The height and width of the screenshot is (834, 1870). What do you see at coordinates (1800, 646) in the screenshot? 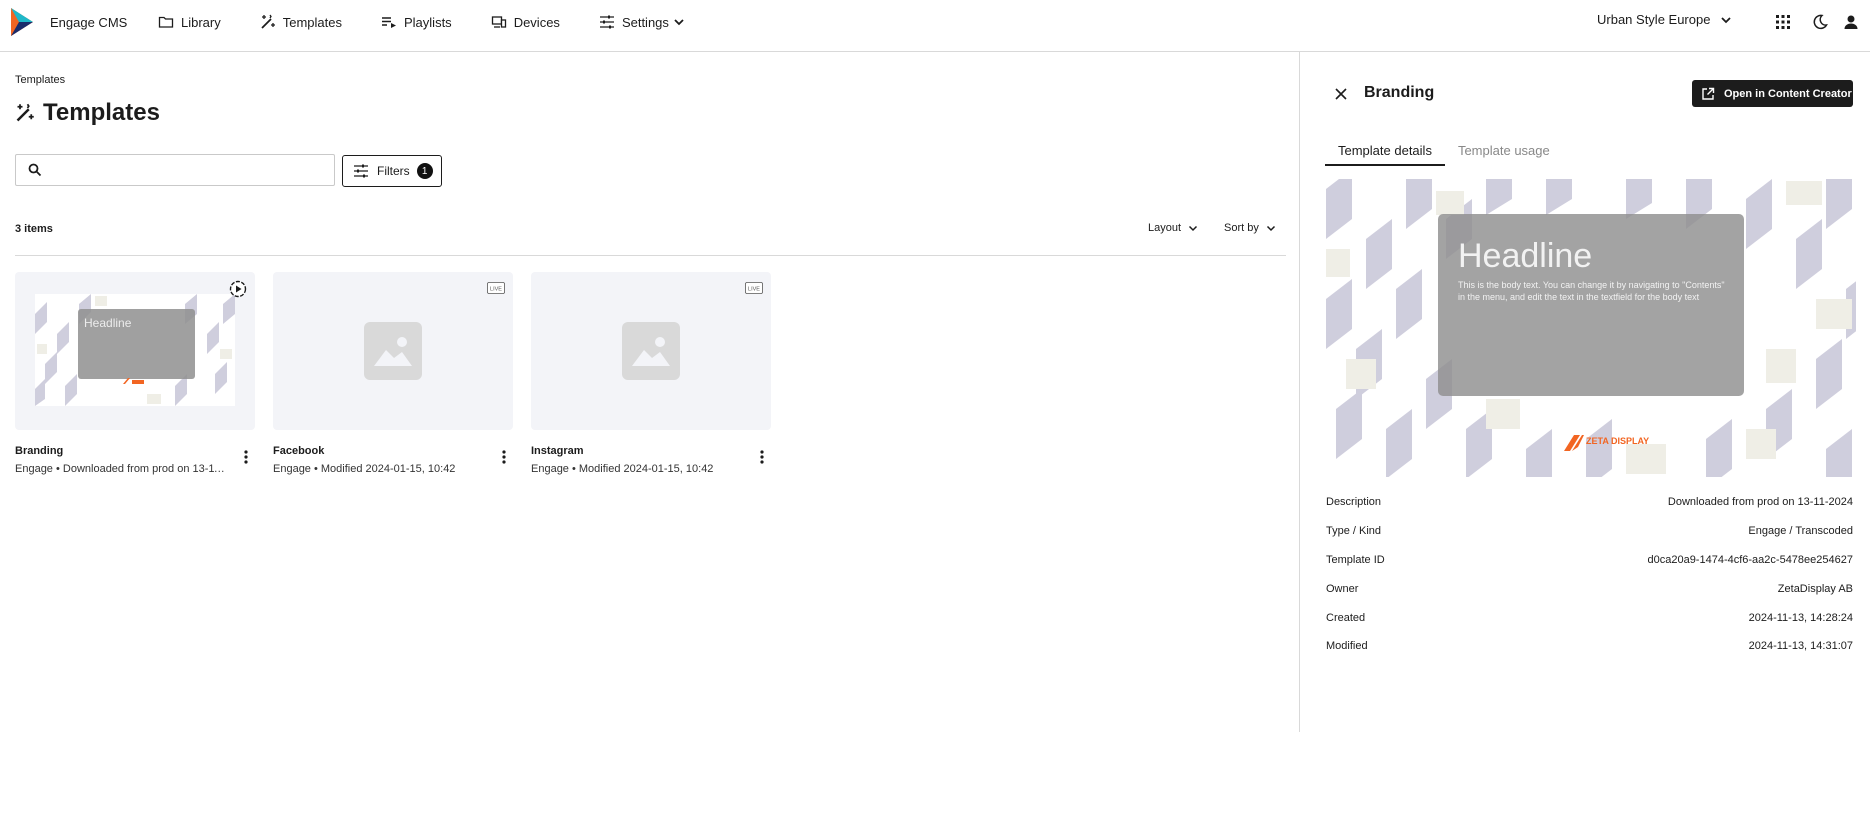
I see `property-value: 2024-11-13, 14:31:07` at bounding box center [1800, 646].